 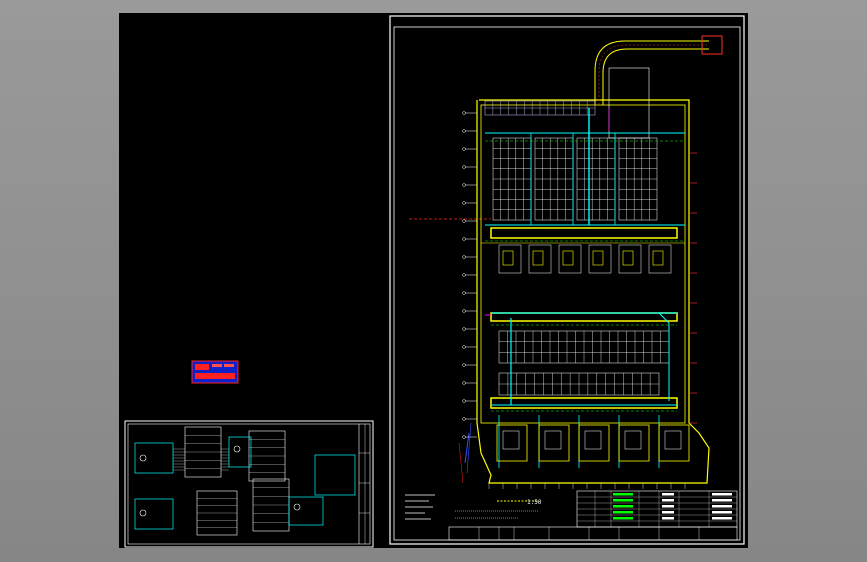 I want to click on entrance-ramp, so click(x=658, y=87).